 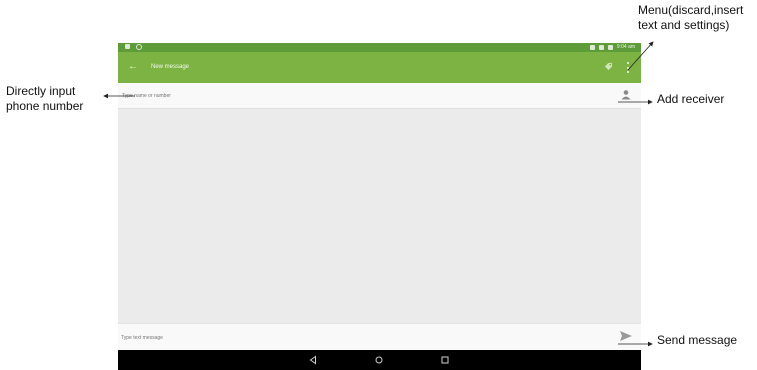 What do you see at coordinates (133, 47) in the screenshot?
I see `status-notifications` at bounding box center [133, 47].